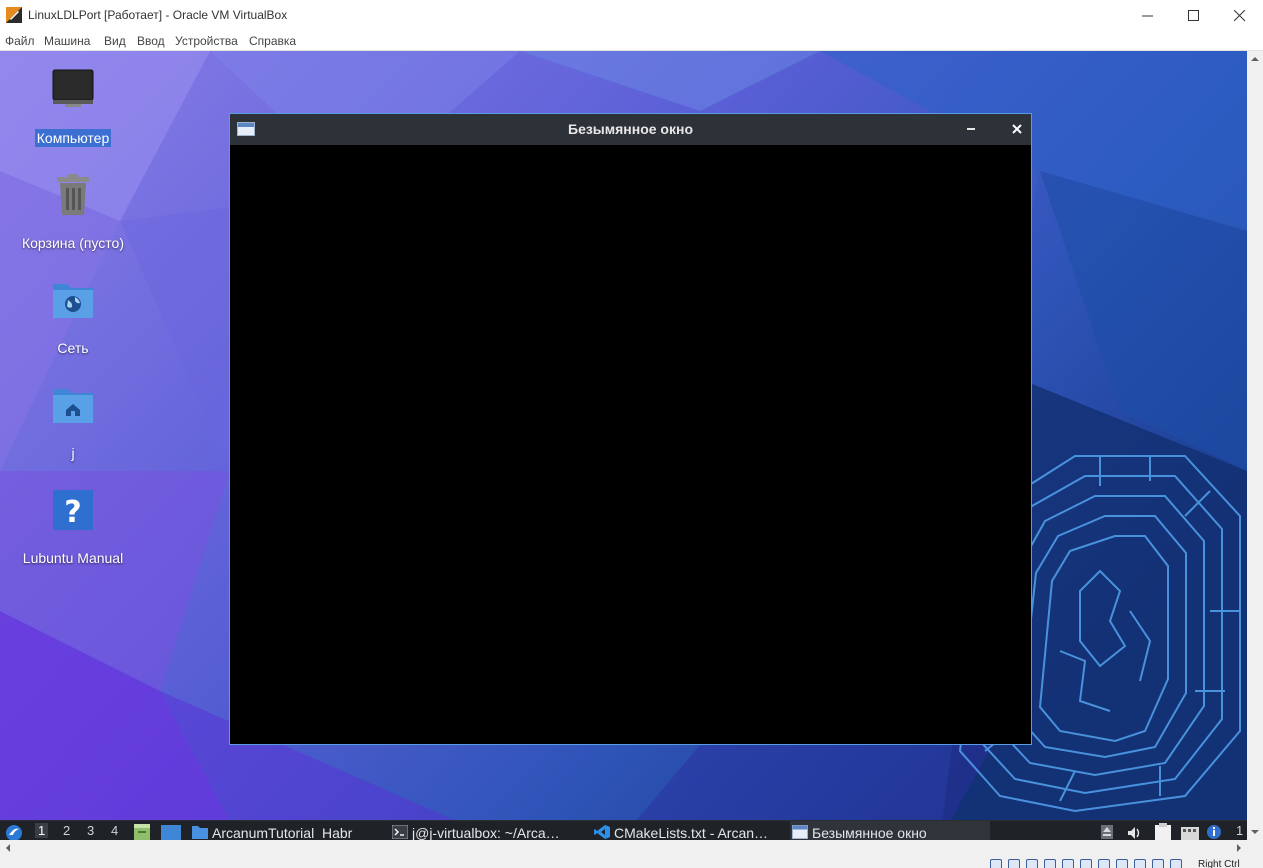 This screenshot has height=868, width=1263. I want to click on start-menu-button, so click(15, 830).